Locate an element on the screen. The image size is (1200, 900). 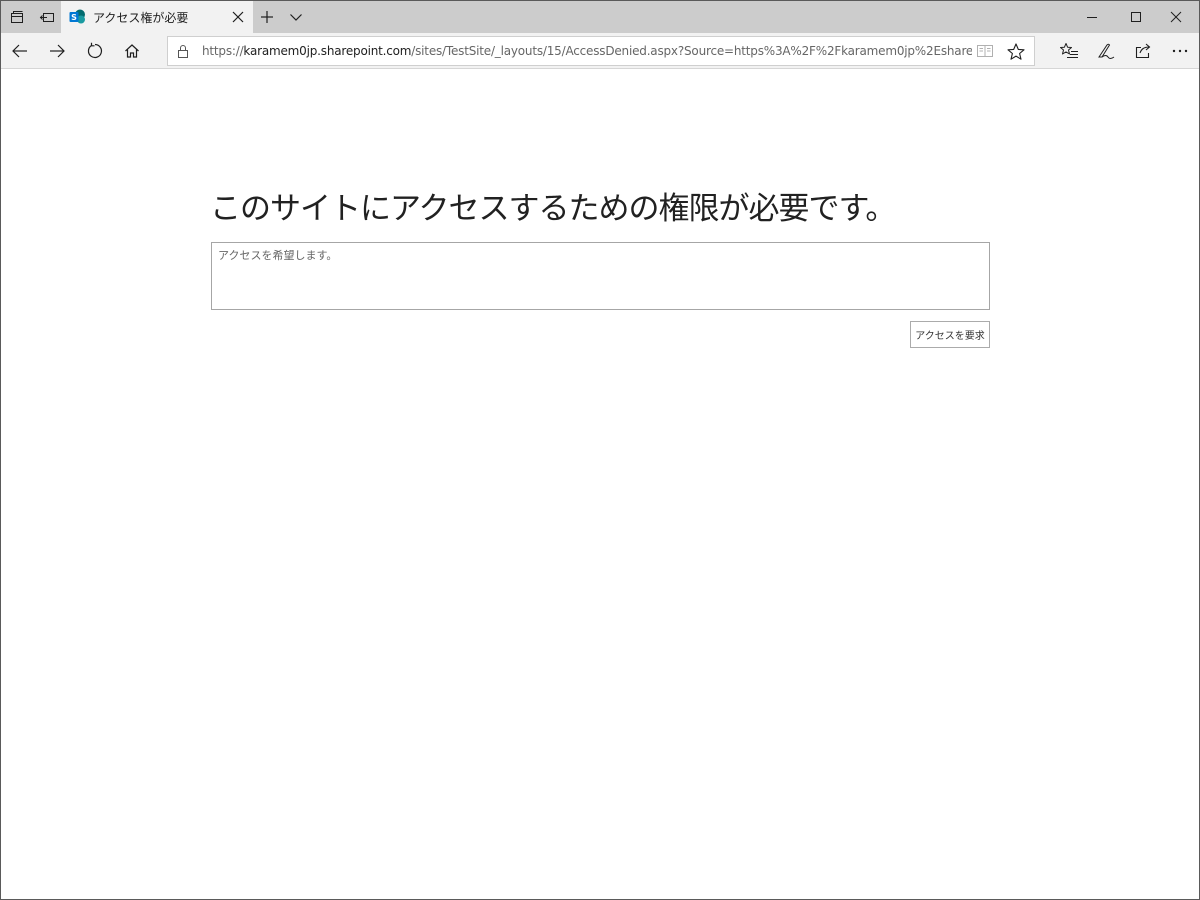
svg-text: S is located at coordinates (74, 17).